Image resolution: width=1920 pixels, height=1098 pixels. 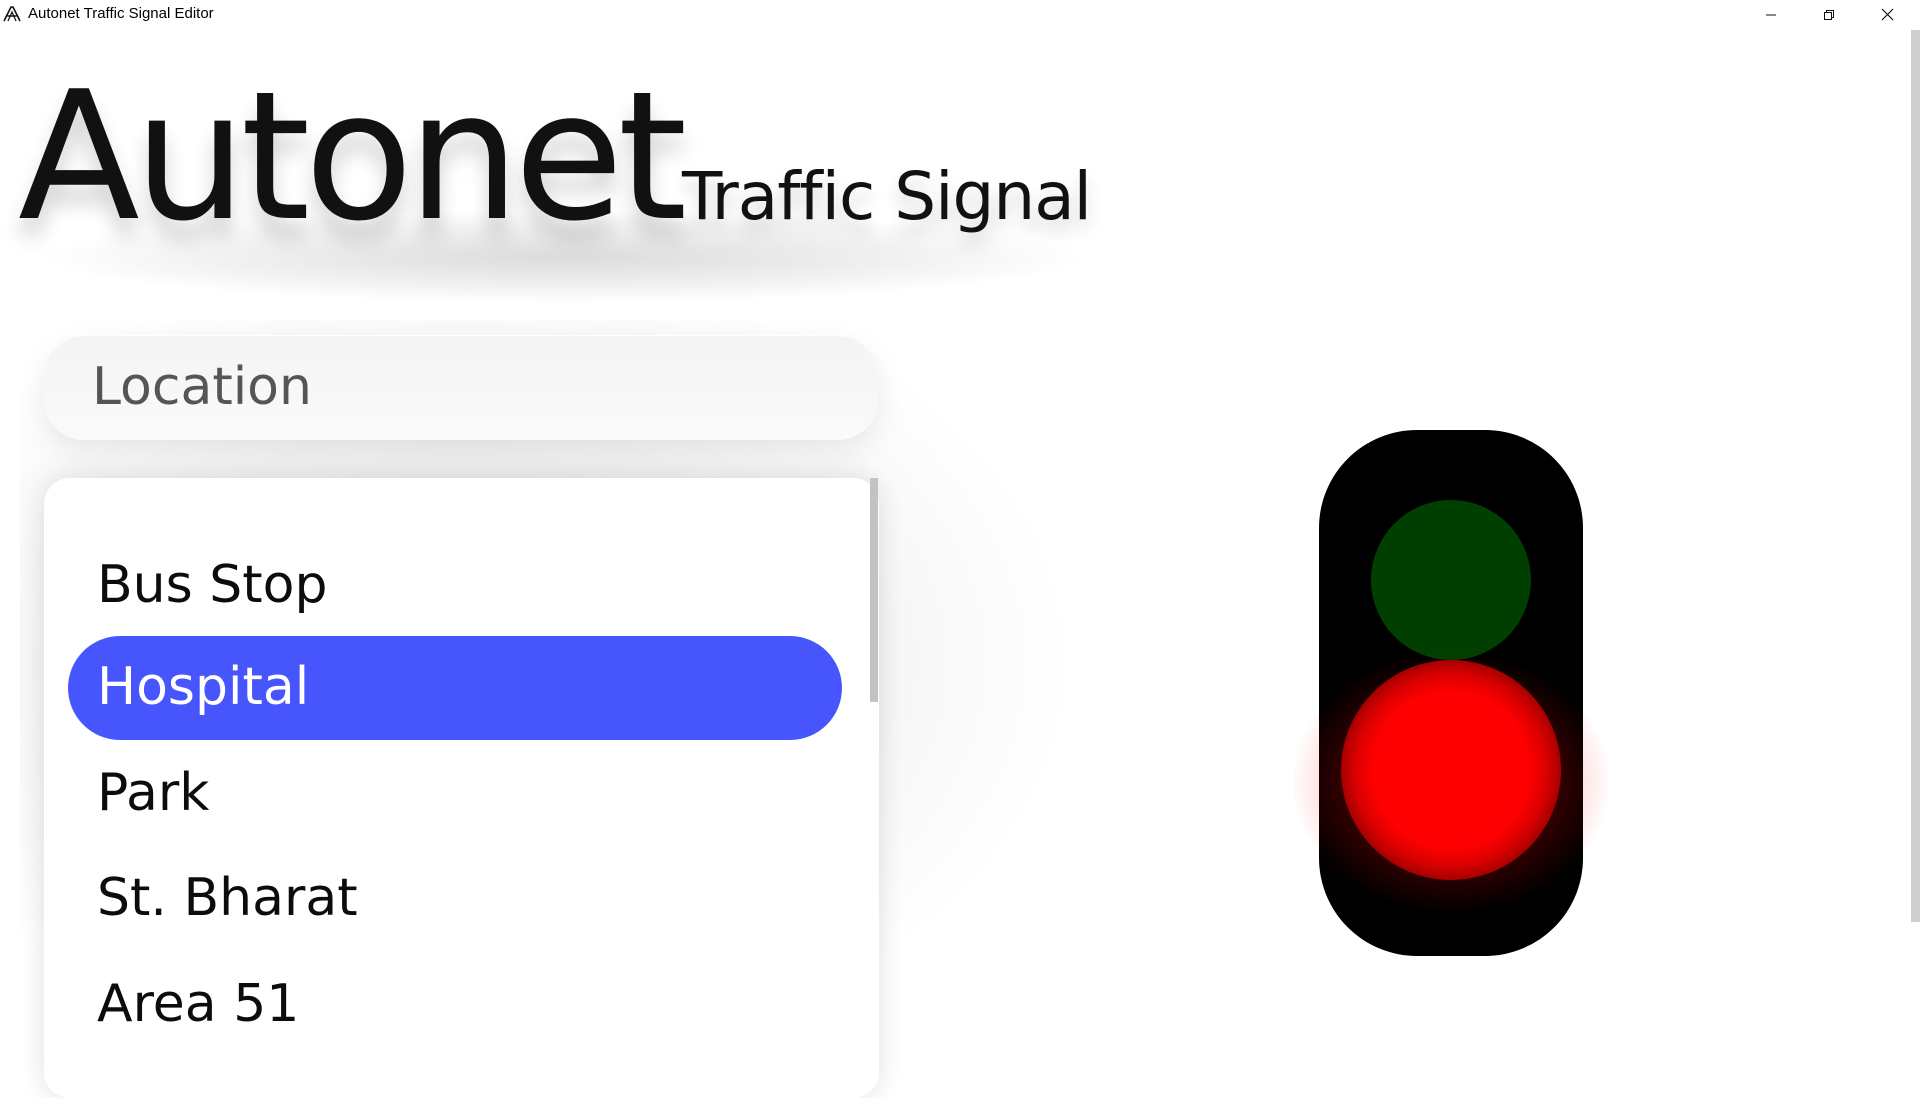 I want to click on list-item-park: Park, so click(x=455, y=794).